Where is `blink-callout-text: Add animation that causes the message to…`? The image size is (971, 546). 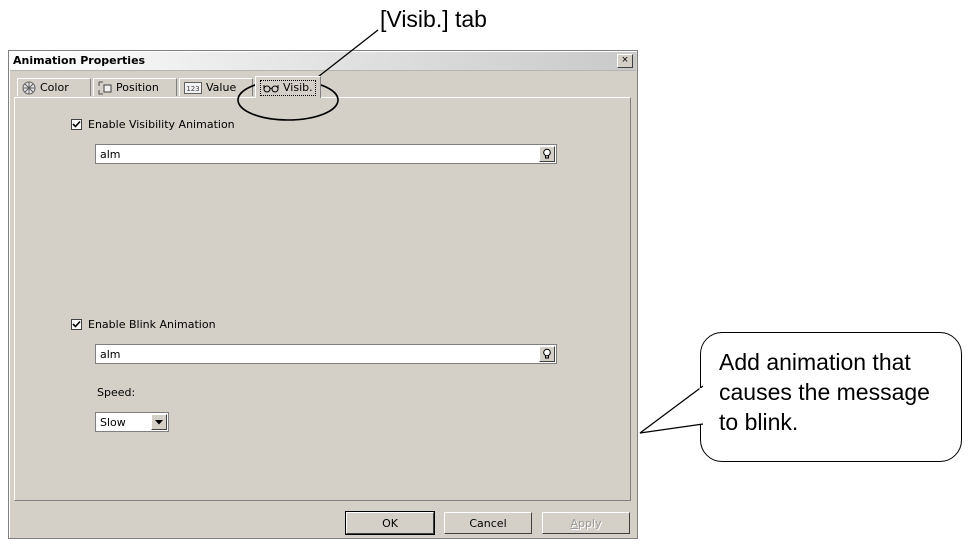
blink-callout-text: Add animation that causes the message to… is located at coordinates (824, 392).